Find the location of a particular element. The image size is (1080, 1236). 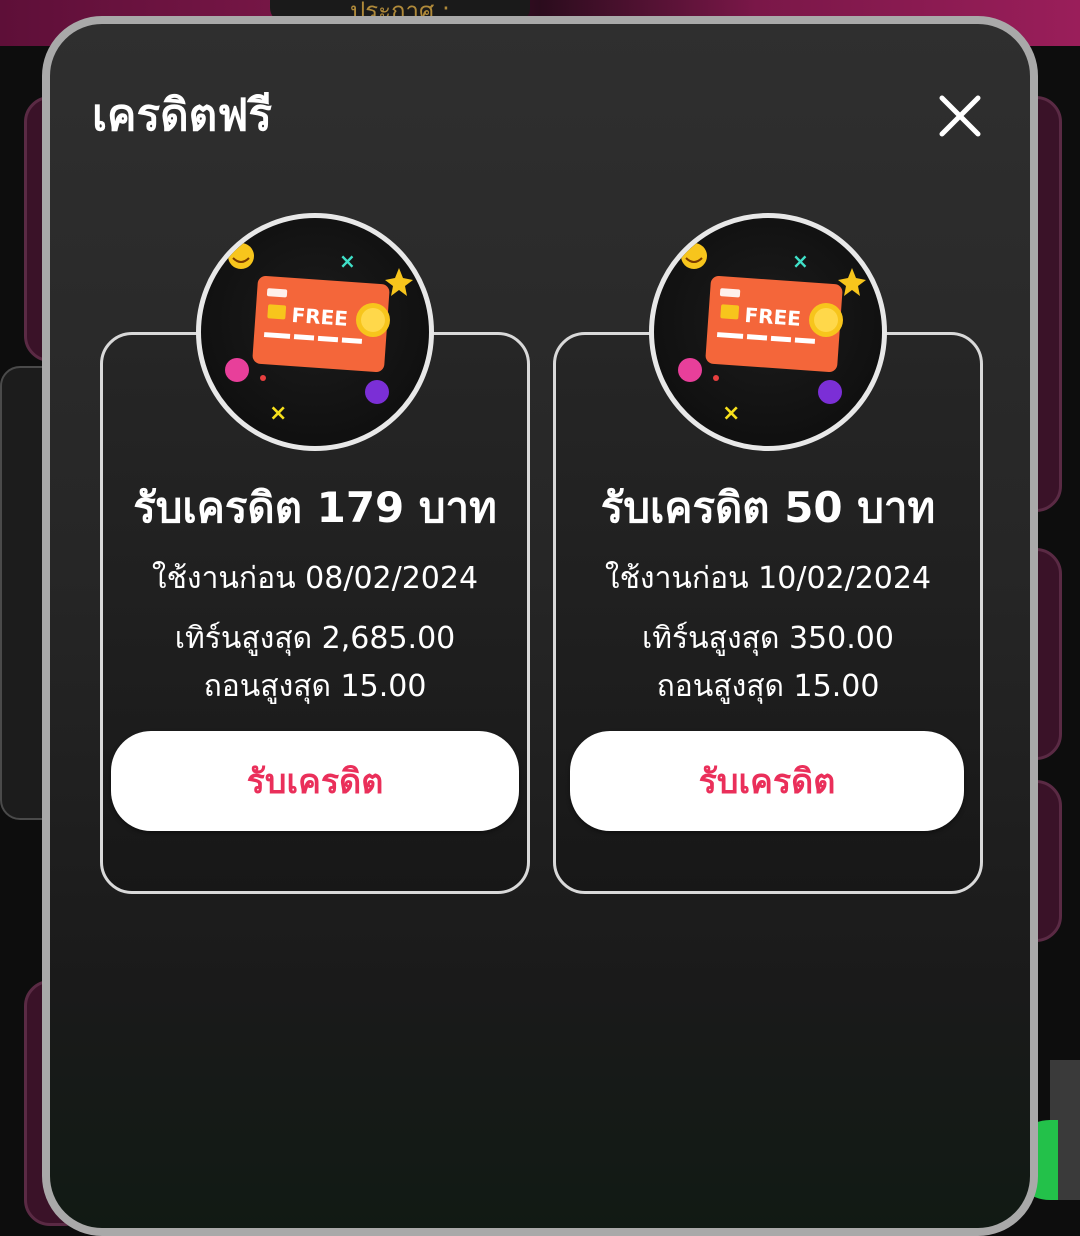

credit-amount-title: รับเครดิต 50 บาท is located at coordinates (768, 507).